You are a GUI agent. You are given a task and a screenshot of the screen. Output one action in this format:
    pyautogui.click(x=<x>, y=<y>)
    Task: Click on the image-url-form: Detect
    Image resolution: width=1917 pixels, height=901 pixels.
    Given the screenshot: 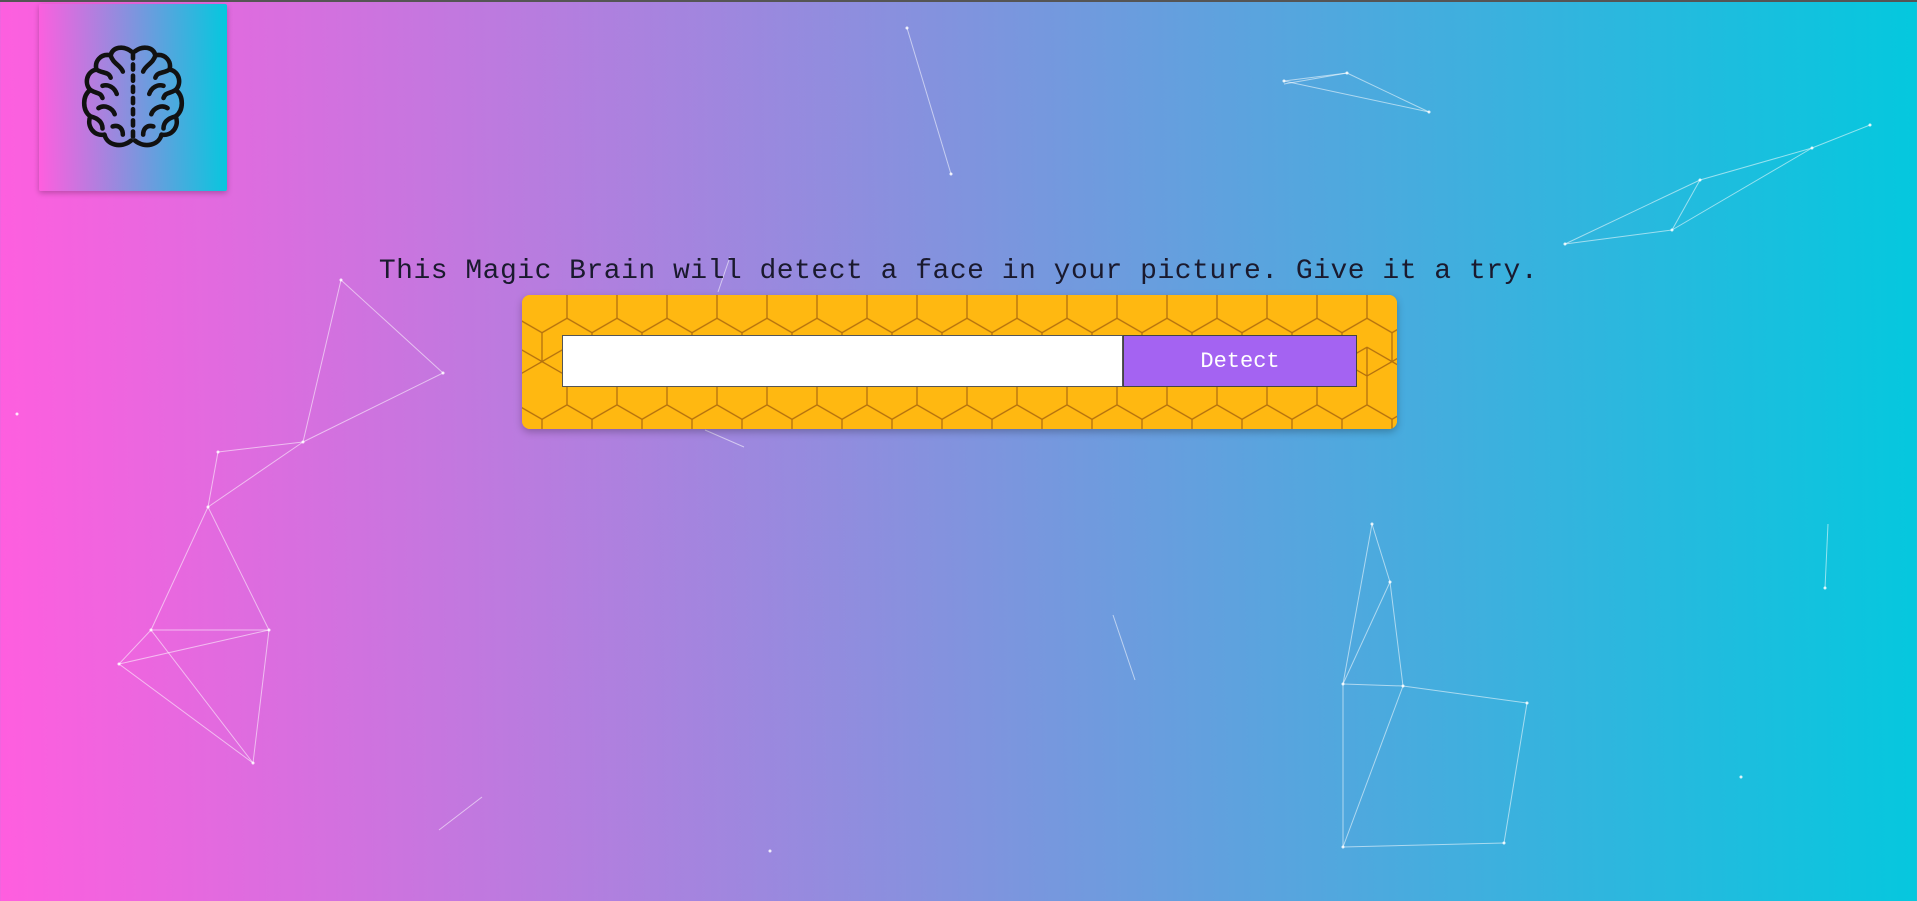 What is the action you would take?
    pyautogui.click(x=959, y=362)
    